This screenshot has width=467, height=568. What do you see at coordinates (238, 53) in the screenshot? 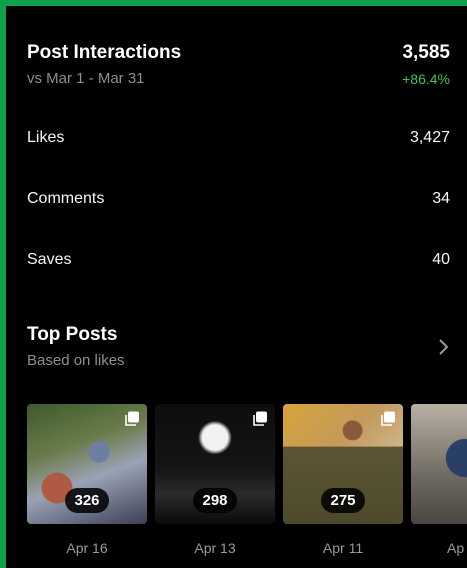
I see `interactions-header: Post Interactions 3,585` at bounding box center [238, 53].